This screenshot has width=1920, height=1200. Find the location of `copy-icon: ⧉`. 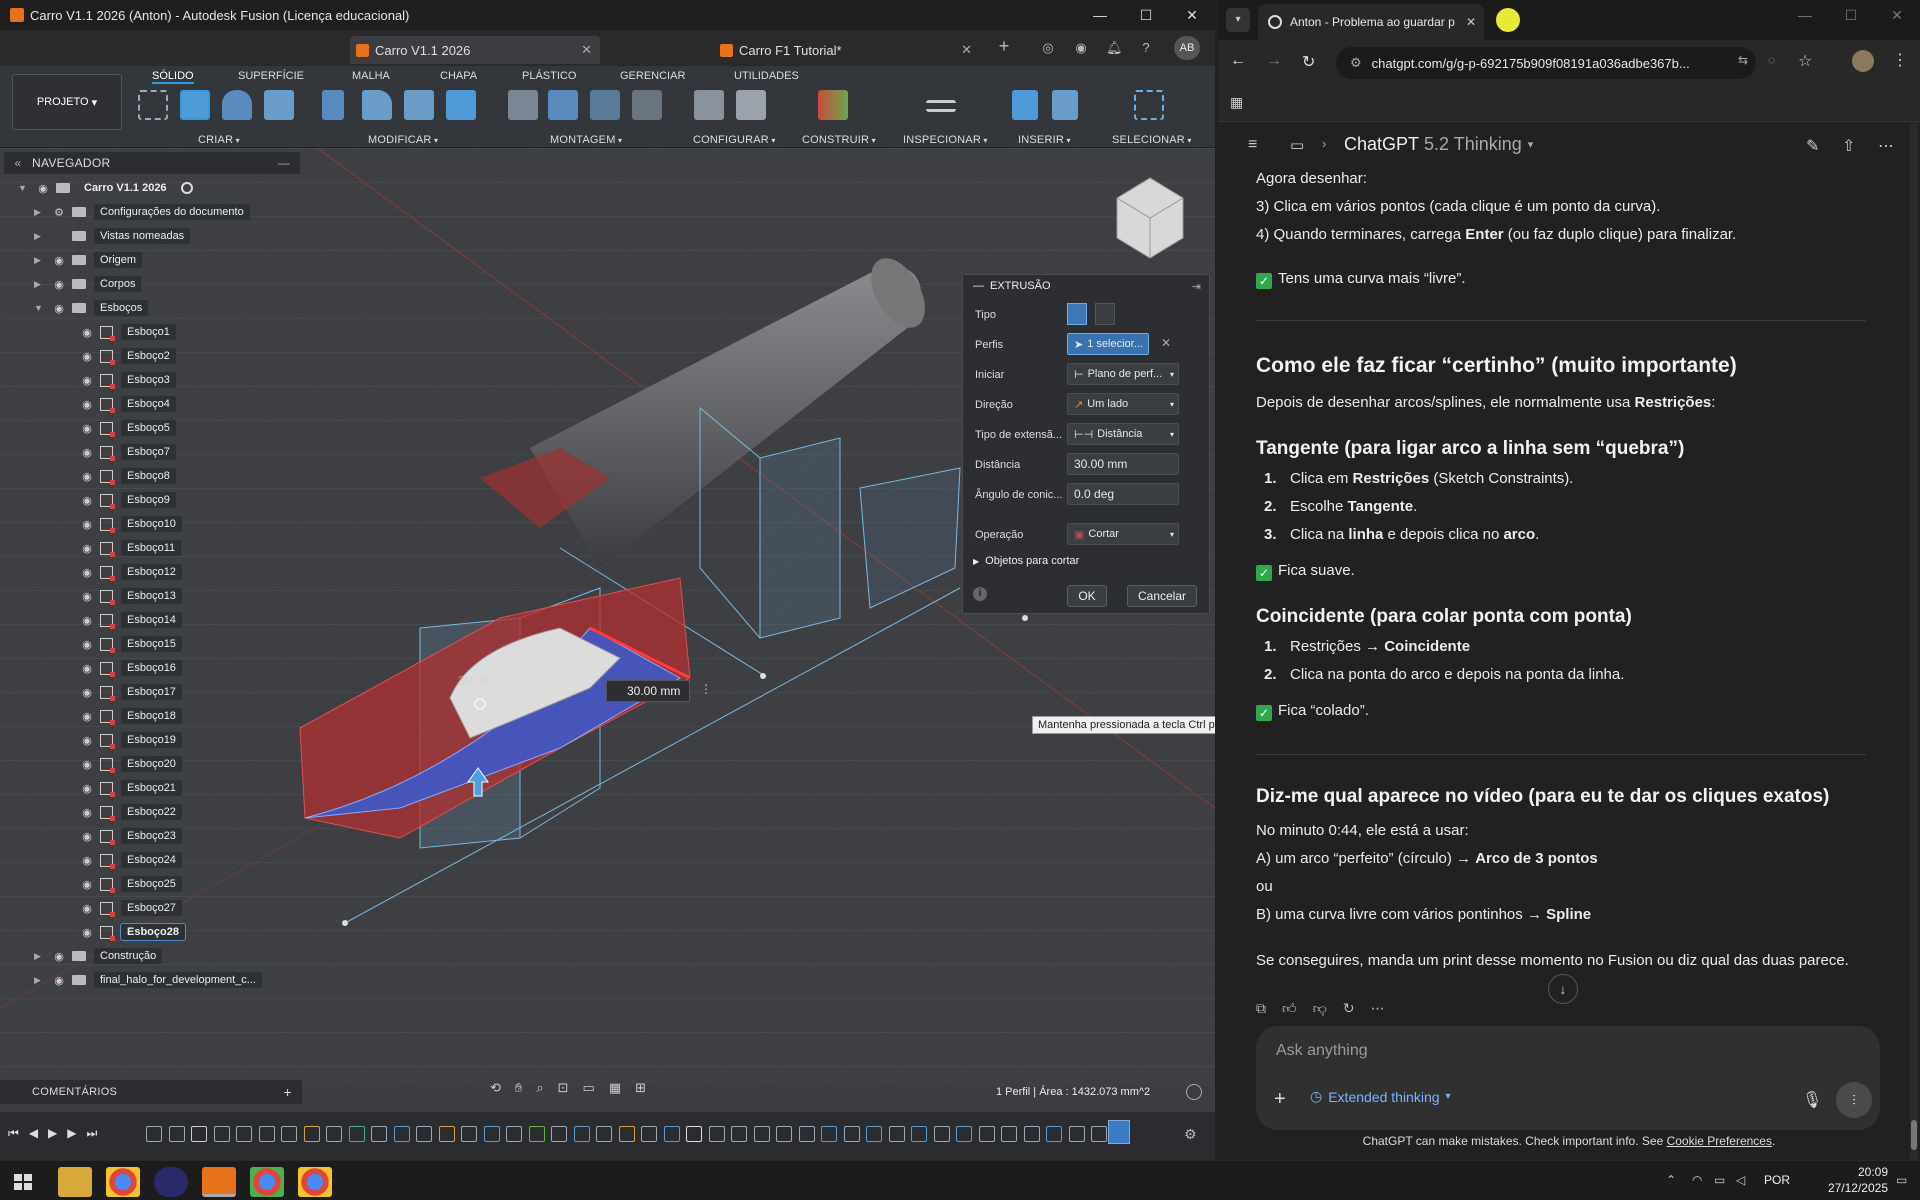

copy-icon: ⧉ is located at coordinates (1261, 1008).